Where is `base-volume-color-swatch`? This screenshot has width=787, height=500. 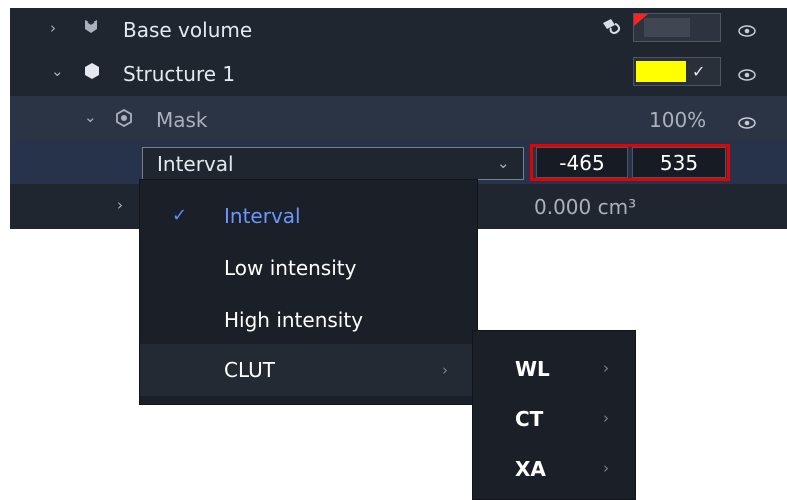
base-volume-color-swatch is located at coordinates (677, 27).